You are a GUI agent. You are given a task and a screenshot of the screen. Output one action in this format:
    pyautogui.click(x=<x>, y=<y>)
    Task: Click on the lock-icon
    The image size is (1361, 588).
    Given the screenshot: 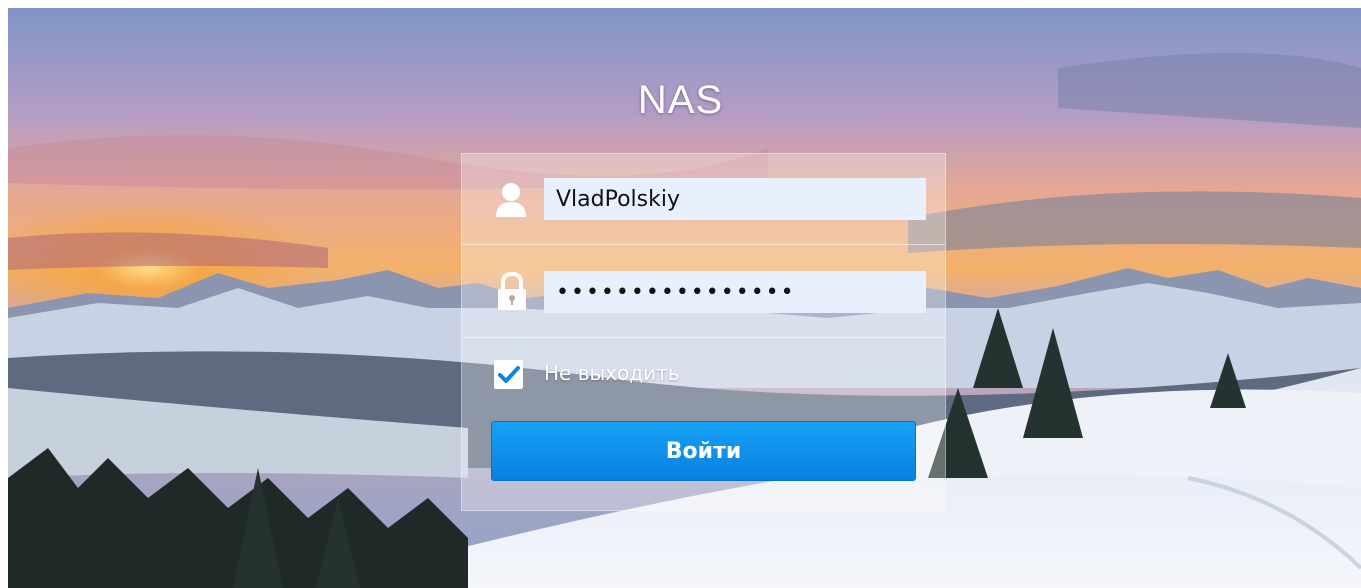 What is the action you would take?
    pyautogui.click(x=512, y=290)
    